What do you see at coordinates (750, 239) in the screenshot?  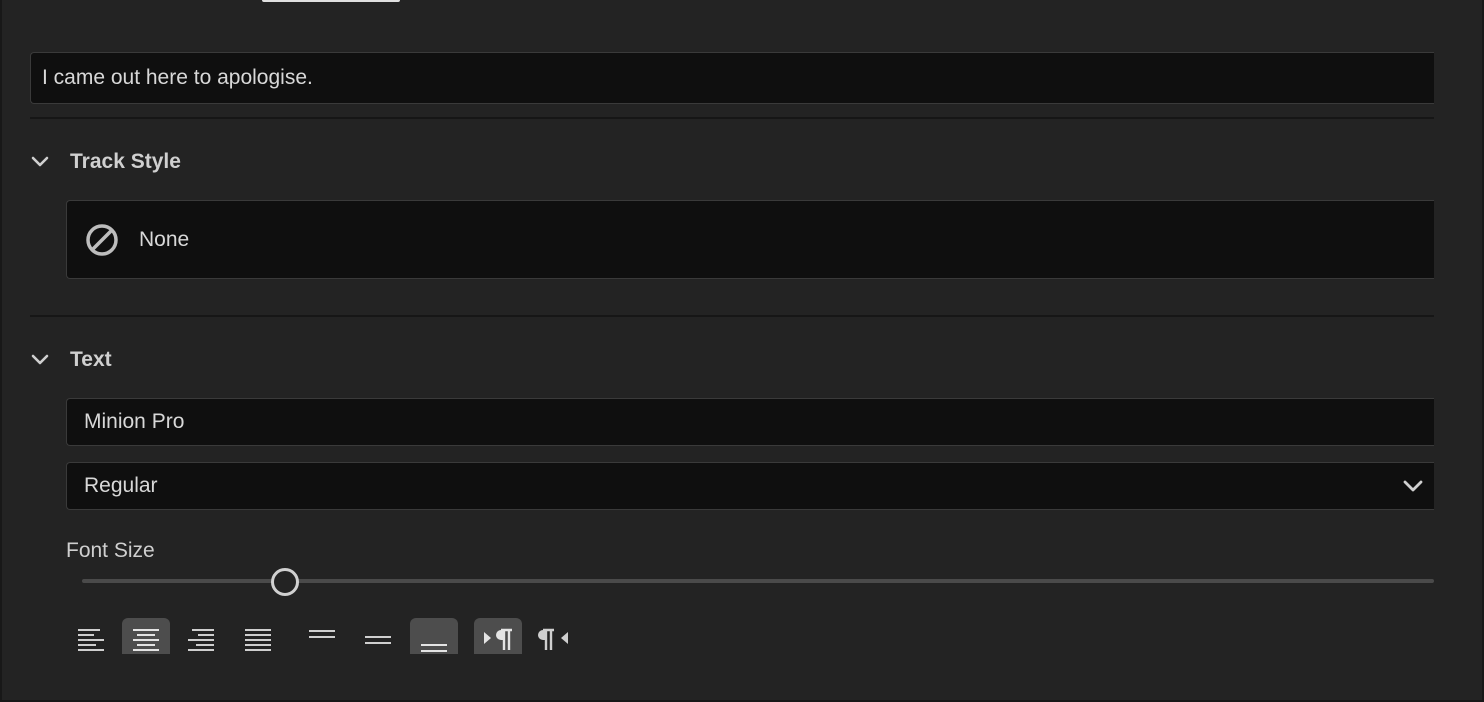 I see `track-style-select: None` at bounding box center [750, 239].